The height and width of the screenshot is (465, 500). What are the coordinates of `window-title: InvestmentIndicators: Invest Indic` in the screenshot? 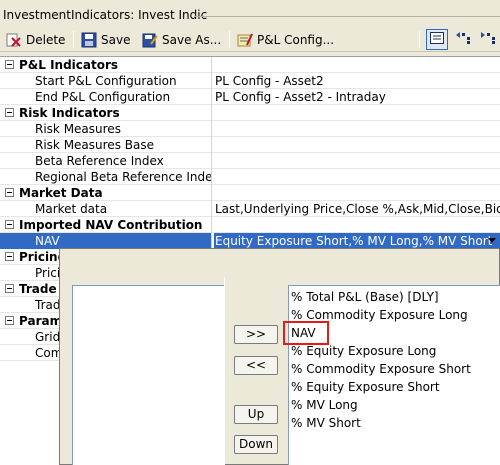 It's located at (105, 15).